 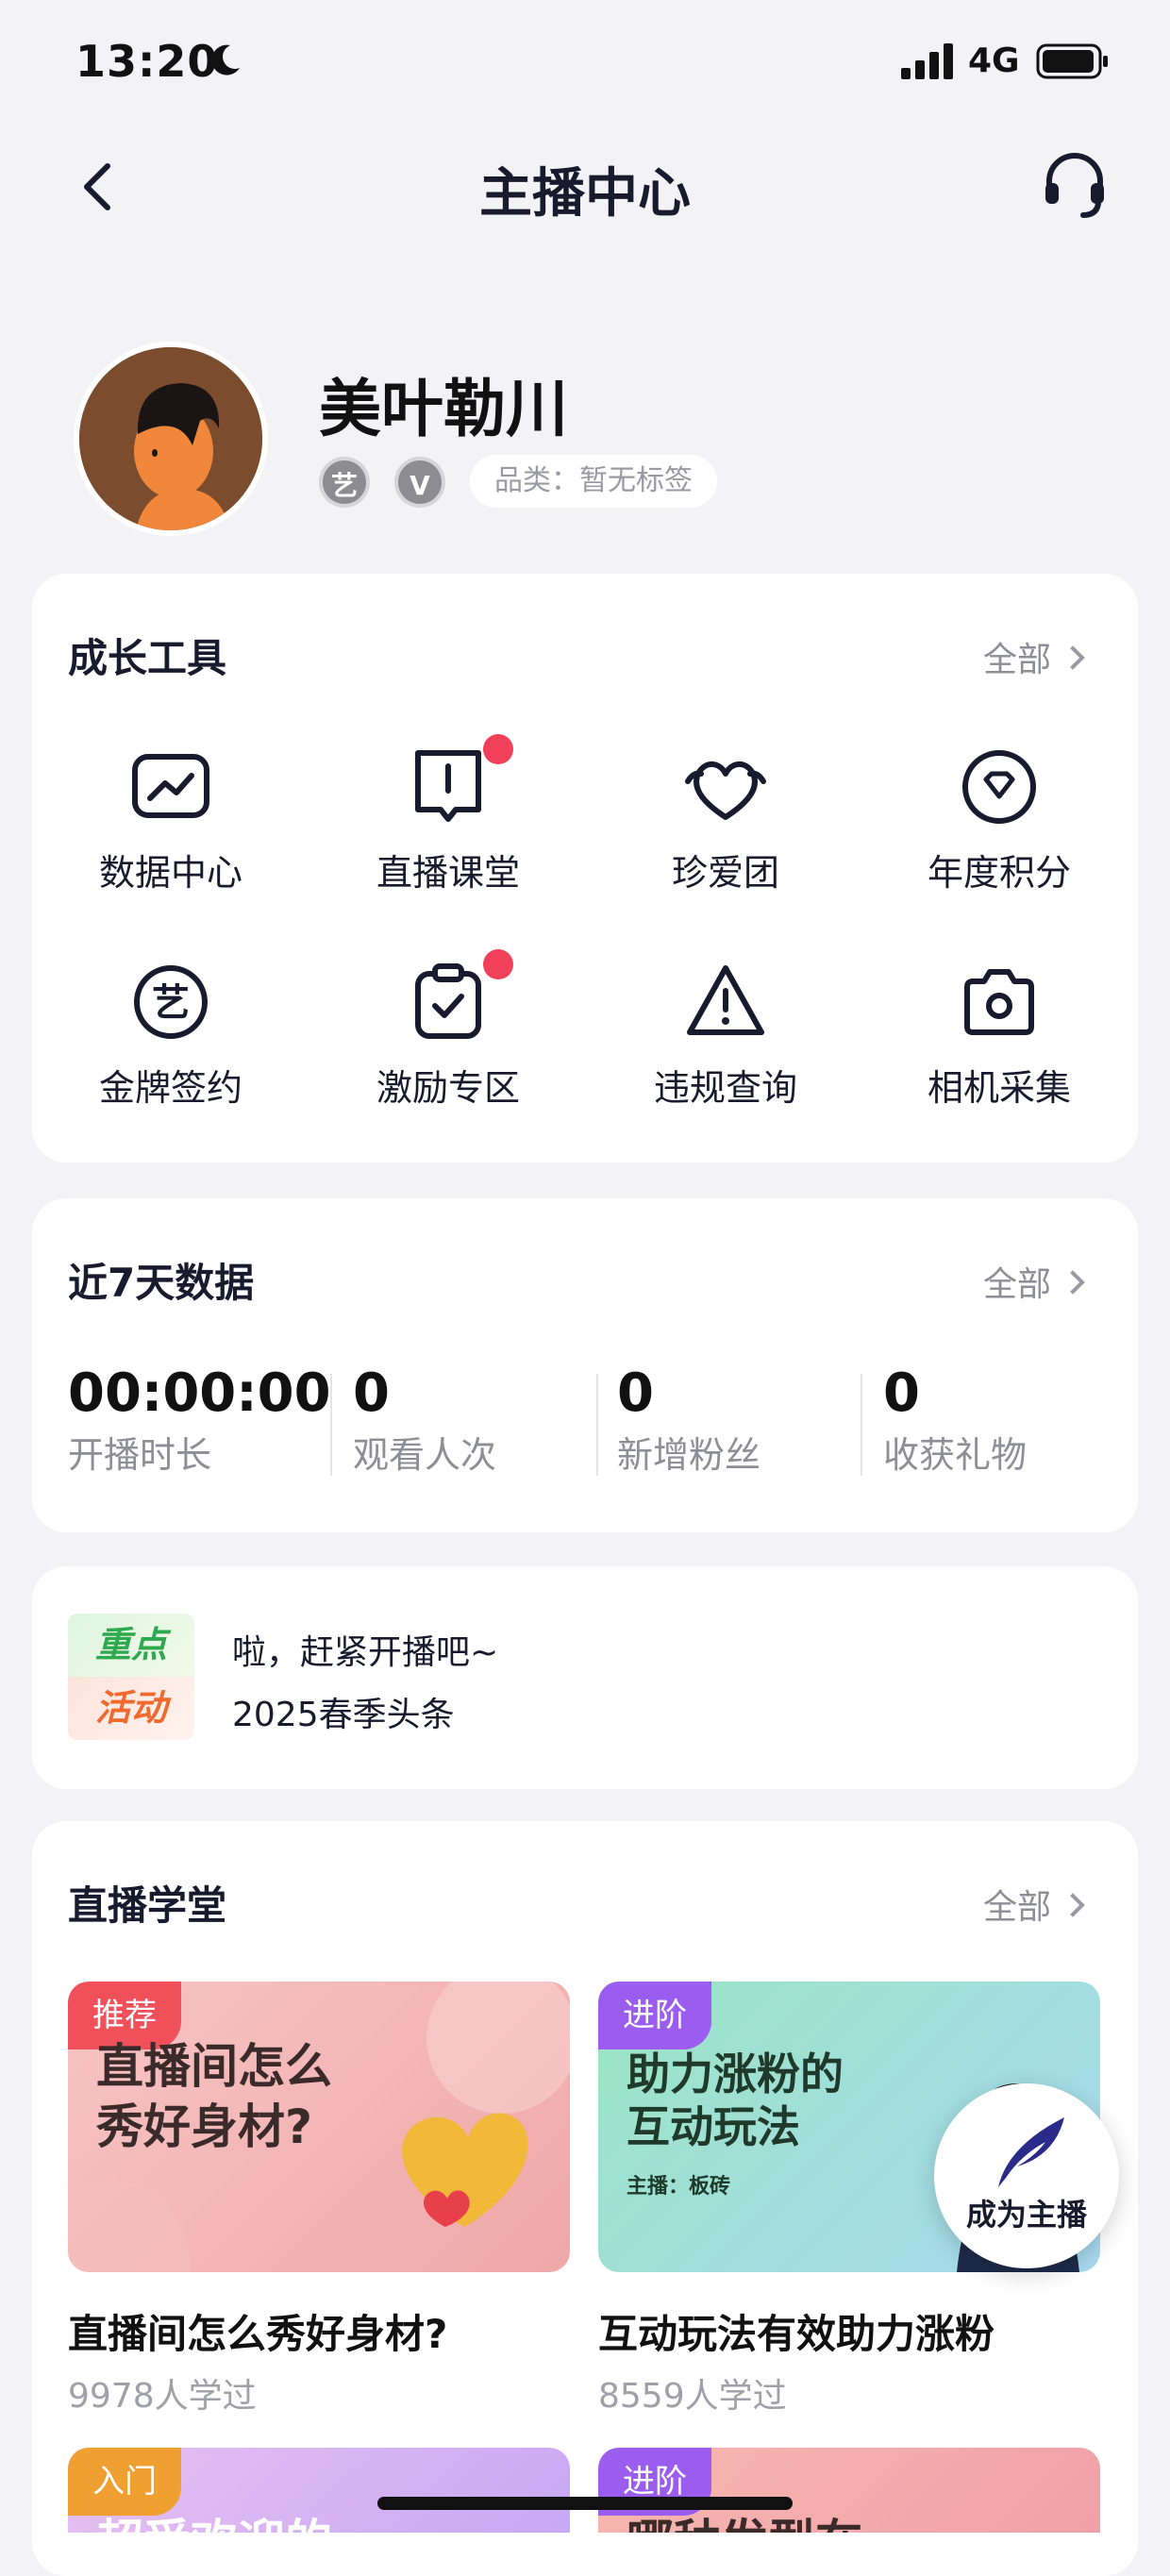 I want to click on tool-data-center: 数据中心, so click(x=170, y=819).